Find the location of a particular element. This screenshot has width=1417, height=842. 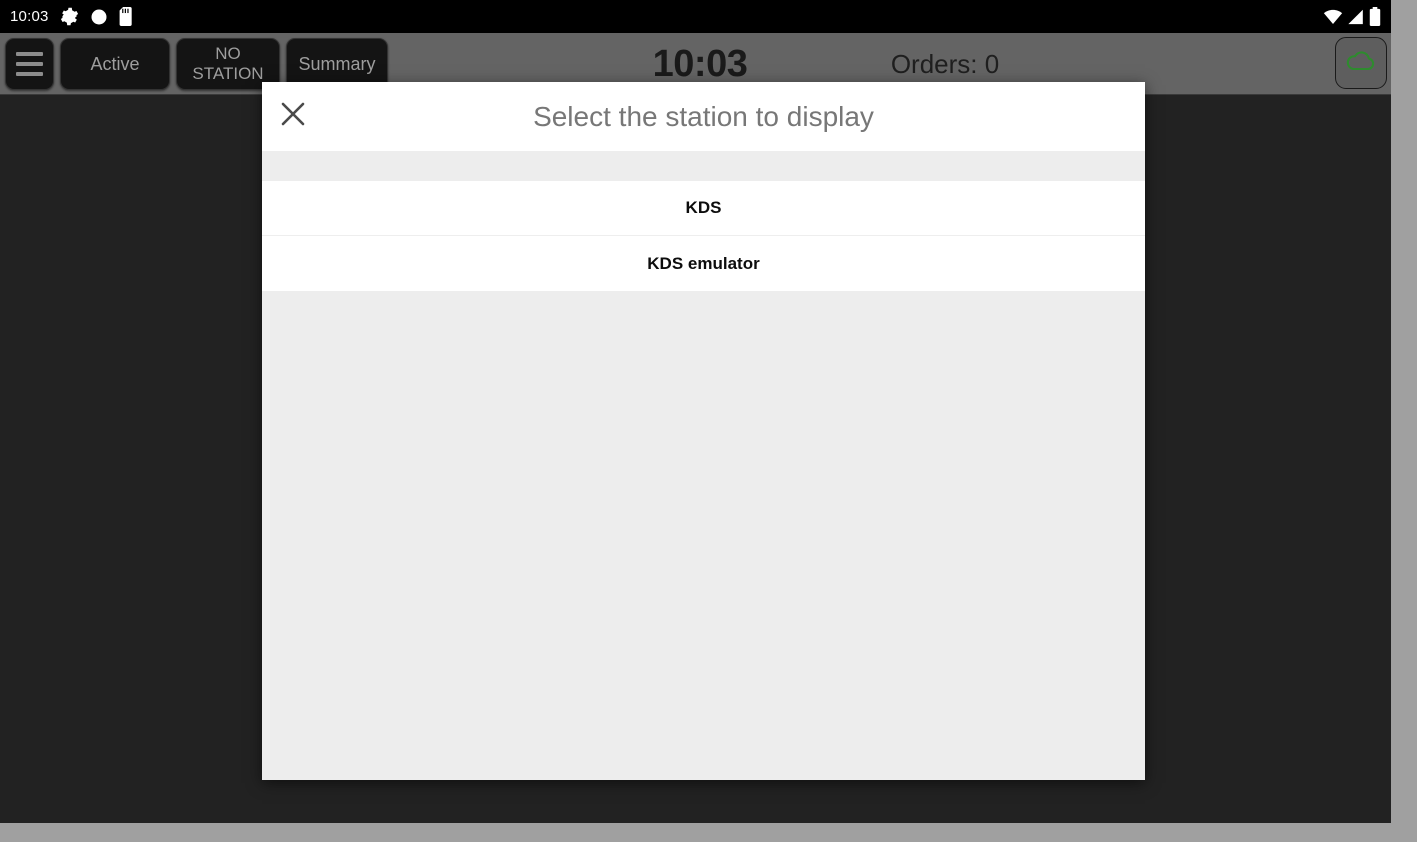

close-dialog-button is located at coordinates (293, 116).